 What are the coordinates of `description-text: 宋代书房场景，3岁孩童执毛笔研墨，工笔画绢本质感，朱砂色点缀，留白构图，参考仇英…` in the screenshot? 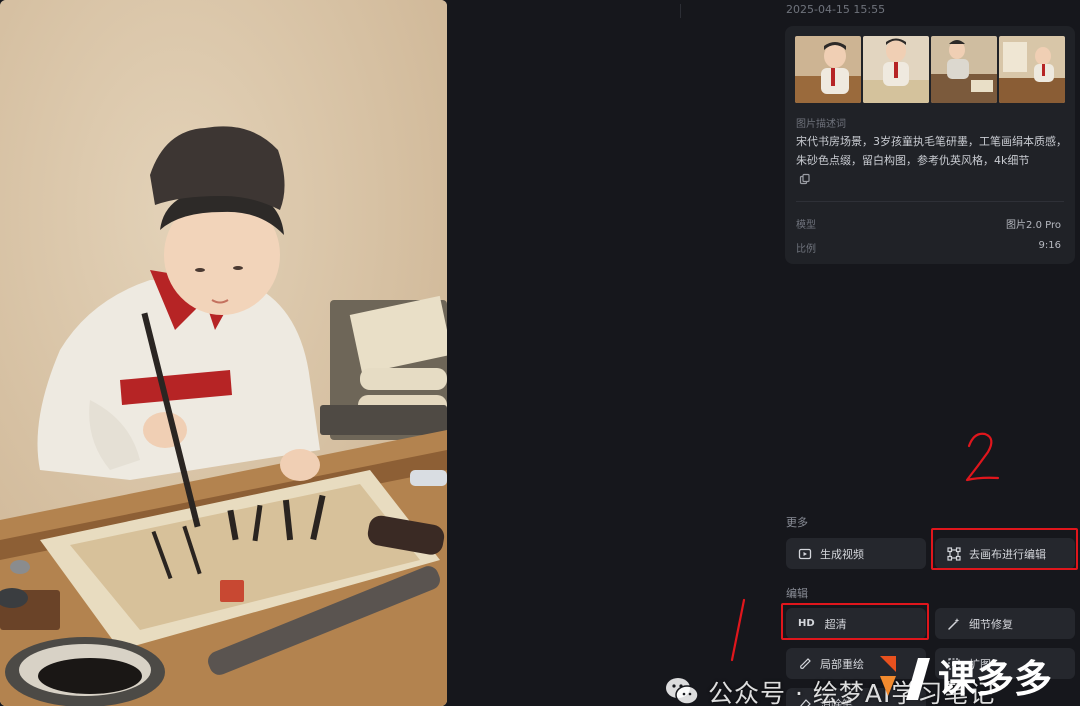 It's located at (931, 151).